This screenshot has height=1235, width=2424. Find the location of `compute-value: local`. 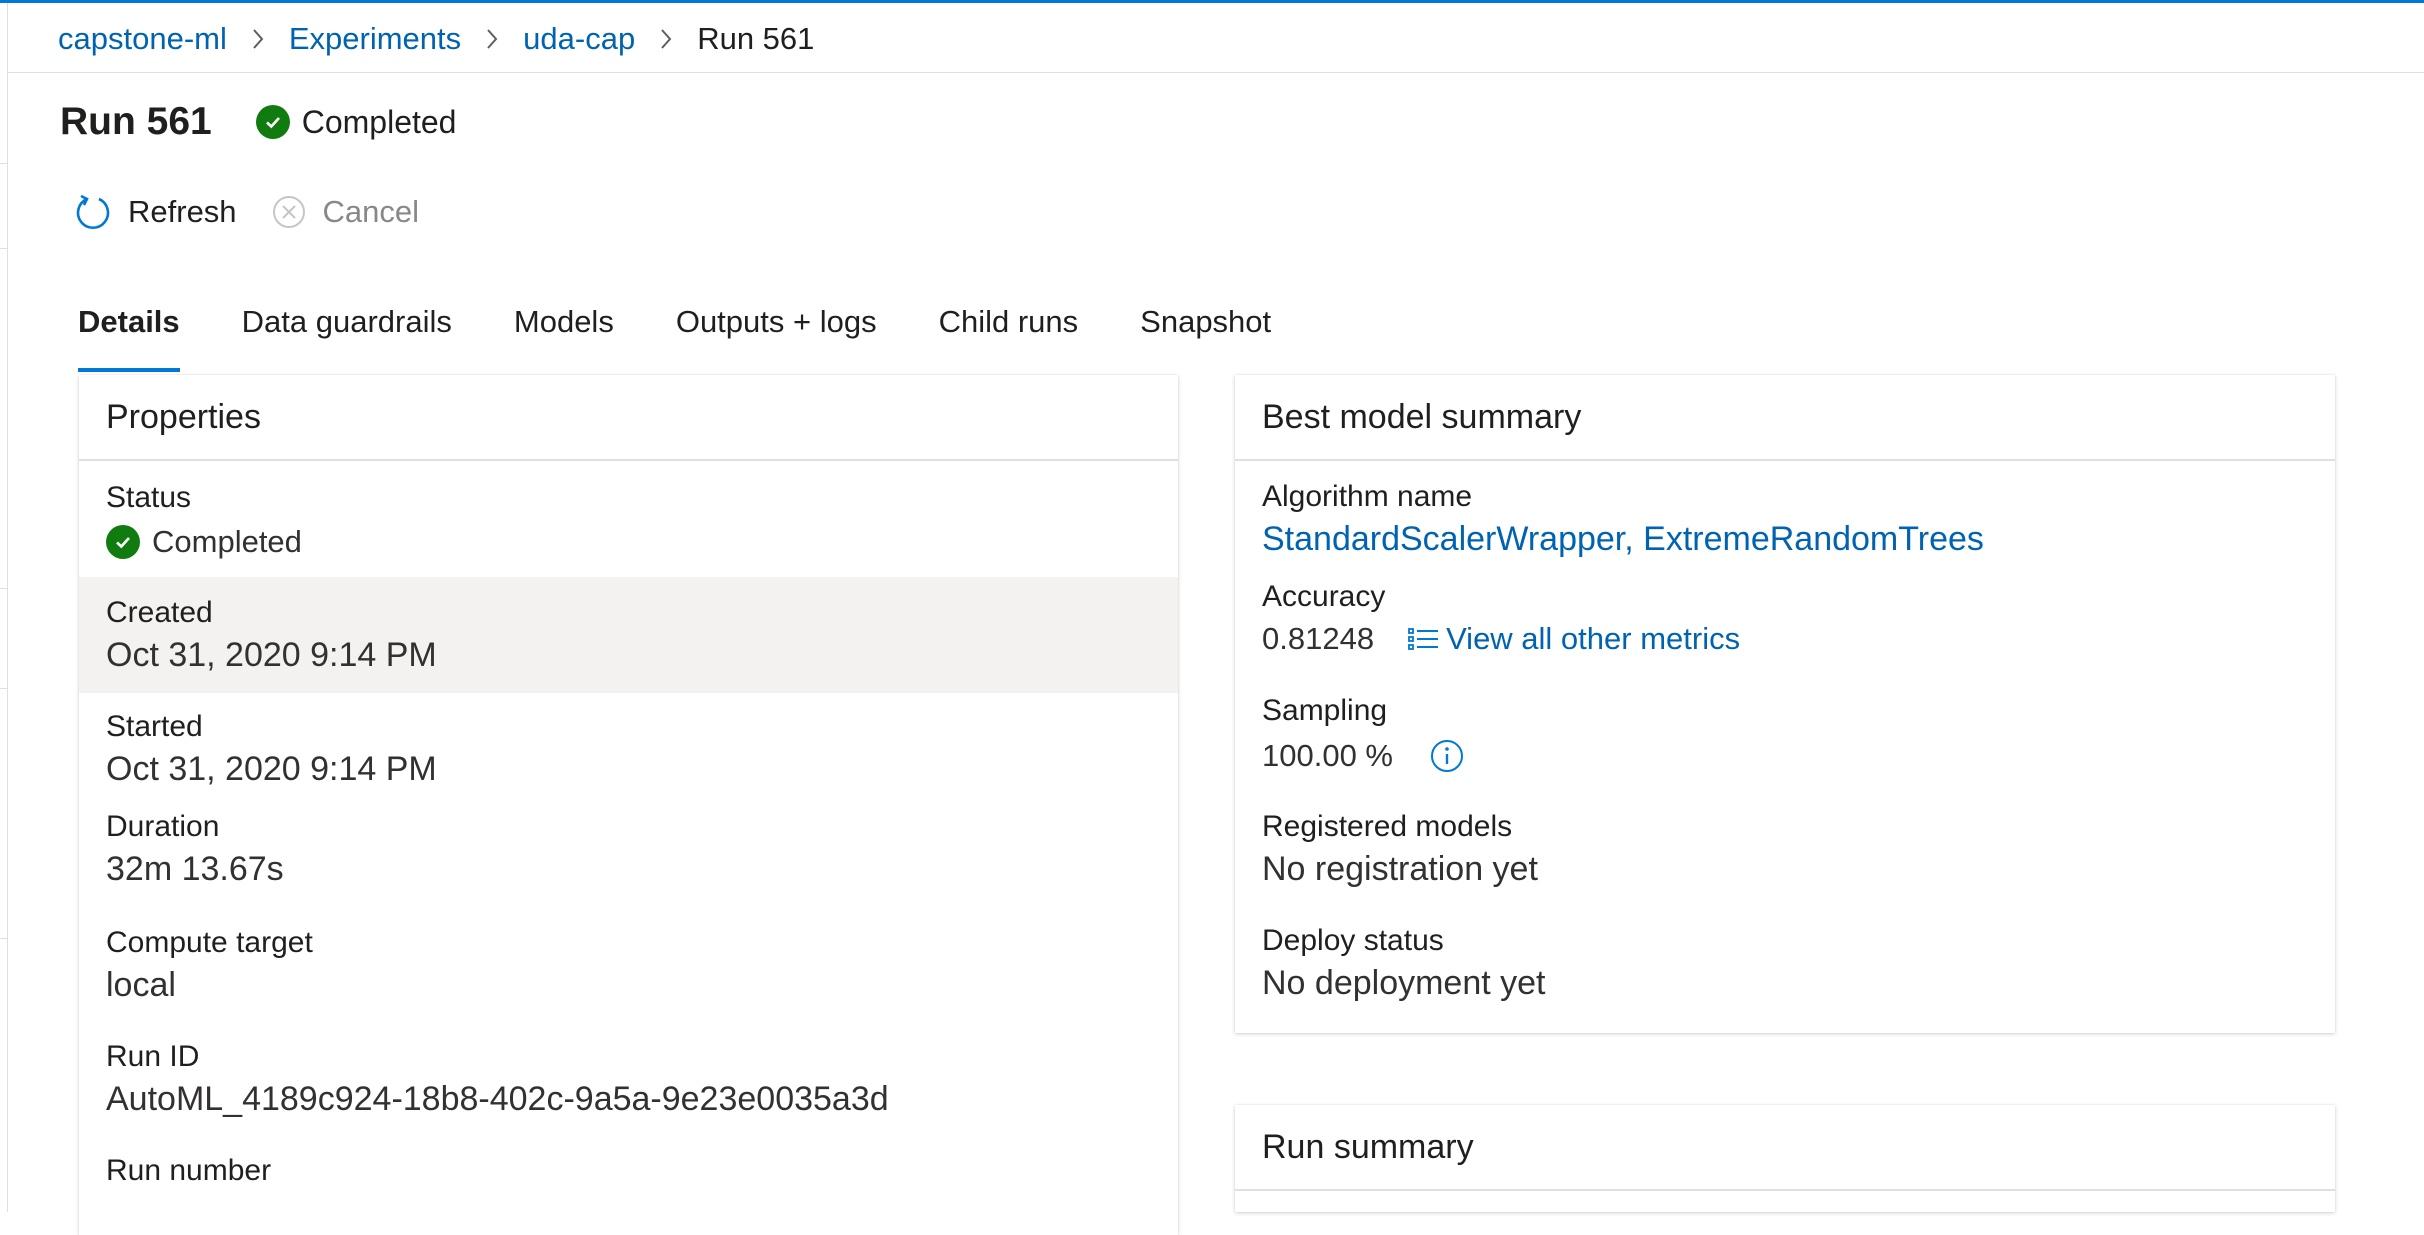

compute-value: local is located at coordinates (141, 985).